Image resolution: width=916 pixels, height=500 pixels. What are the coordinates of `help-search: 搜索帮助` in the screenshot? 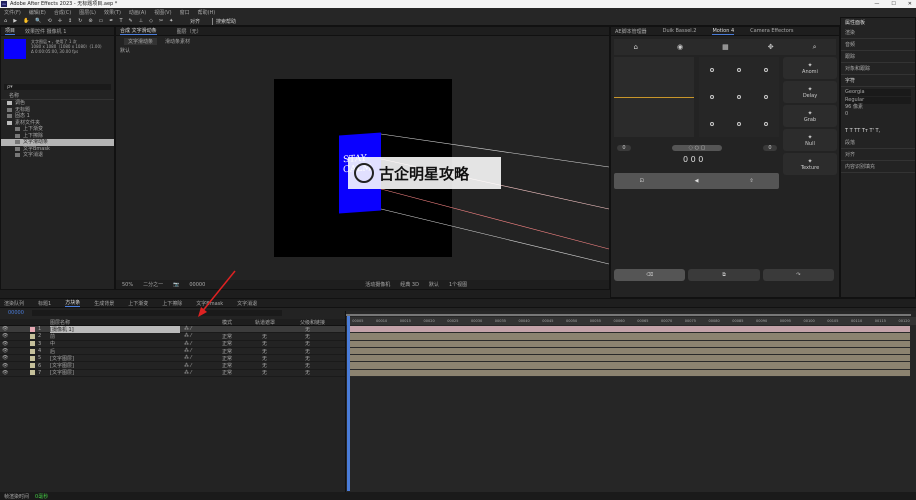 It's located at (224, 21).